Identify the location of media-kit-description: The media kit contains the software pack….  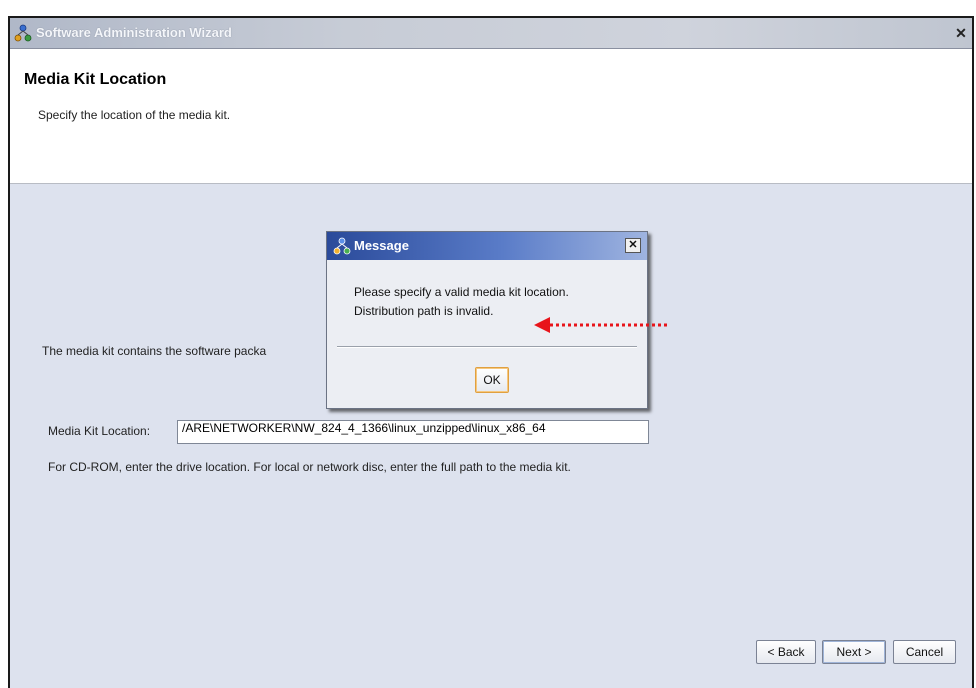
(154, 351).